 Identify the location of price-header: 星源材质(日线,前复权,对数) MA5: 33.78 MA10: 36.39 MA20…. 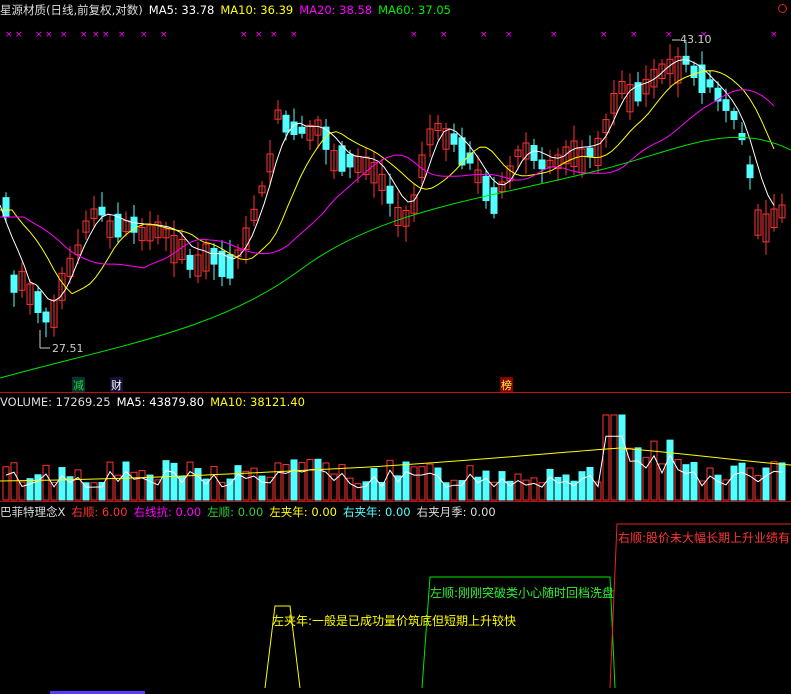
(228, 10).